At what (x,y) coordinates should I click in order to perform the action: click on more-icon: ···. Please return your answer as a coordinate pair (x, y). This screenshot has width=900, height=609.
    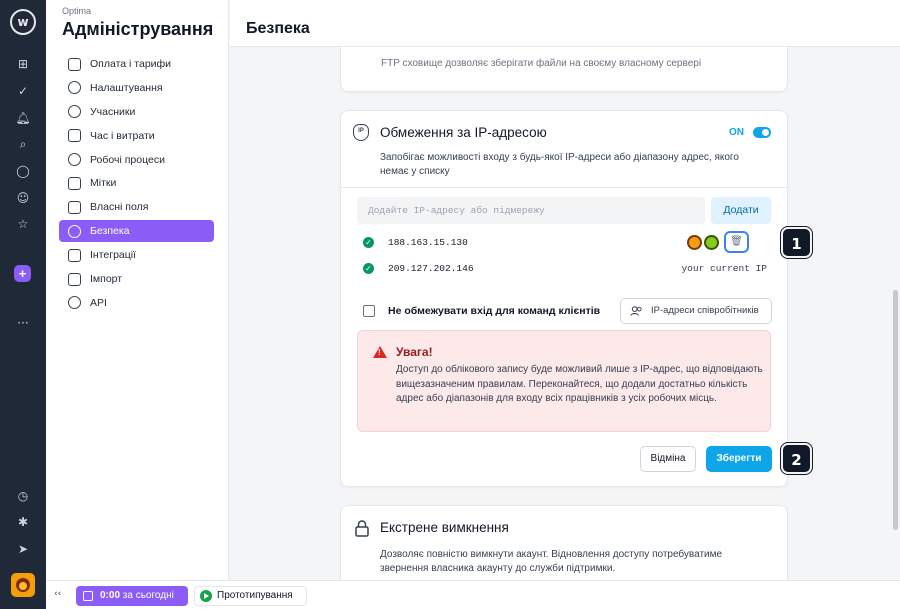
    Looking at the image, I should click on (23, 323).